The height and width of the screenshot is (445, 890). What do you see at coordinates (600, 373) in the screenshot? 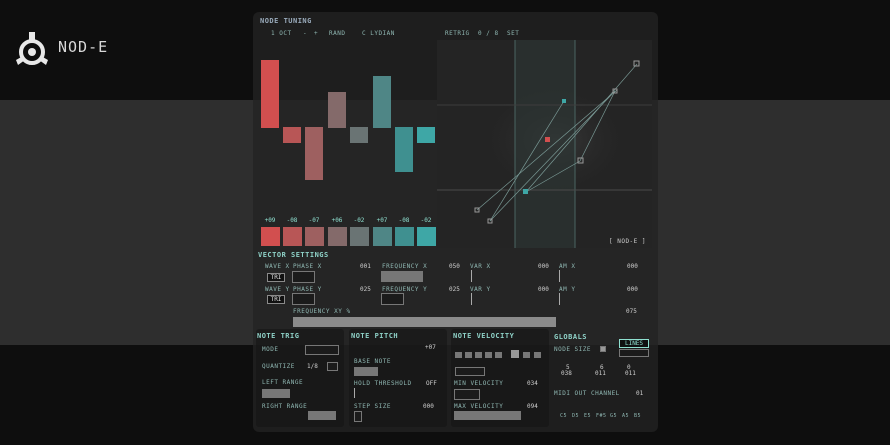
I see `global-val-2: 011` at bounding box center [600, 373].